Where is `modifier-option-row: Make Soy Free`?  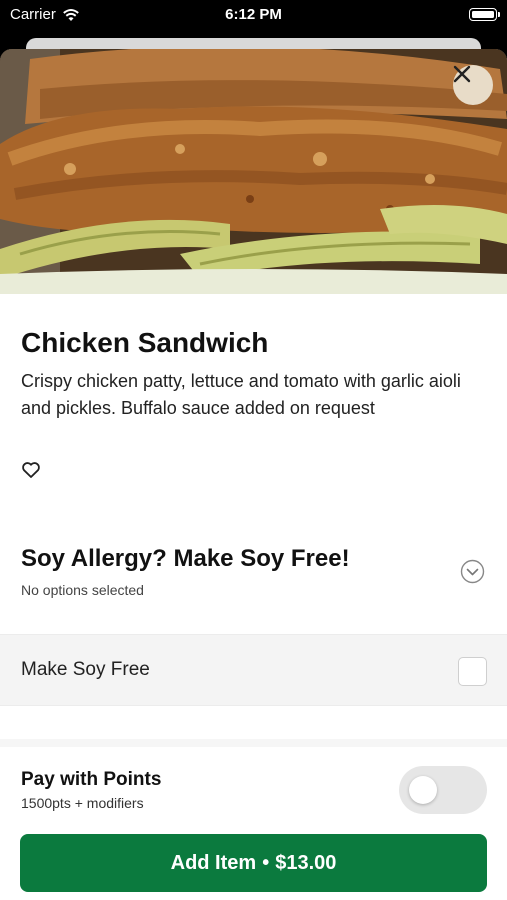
modifier-option-row: Make Soy Free is located at coordinates (253, 670).